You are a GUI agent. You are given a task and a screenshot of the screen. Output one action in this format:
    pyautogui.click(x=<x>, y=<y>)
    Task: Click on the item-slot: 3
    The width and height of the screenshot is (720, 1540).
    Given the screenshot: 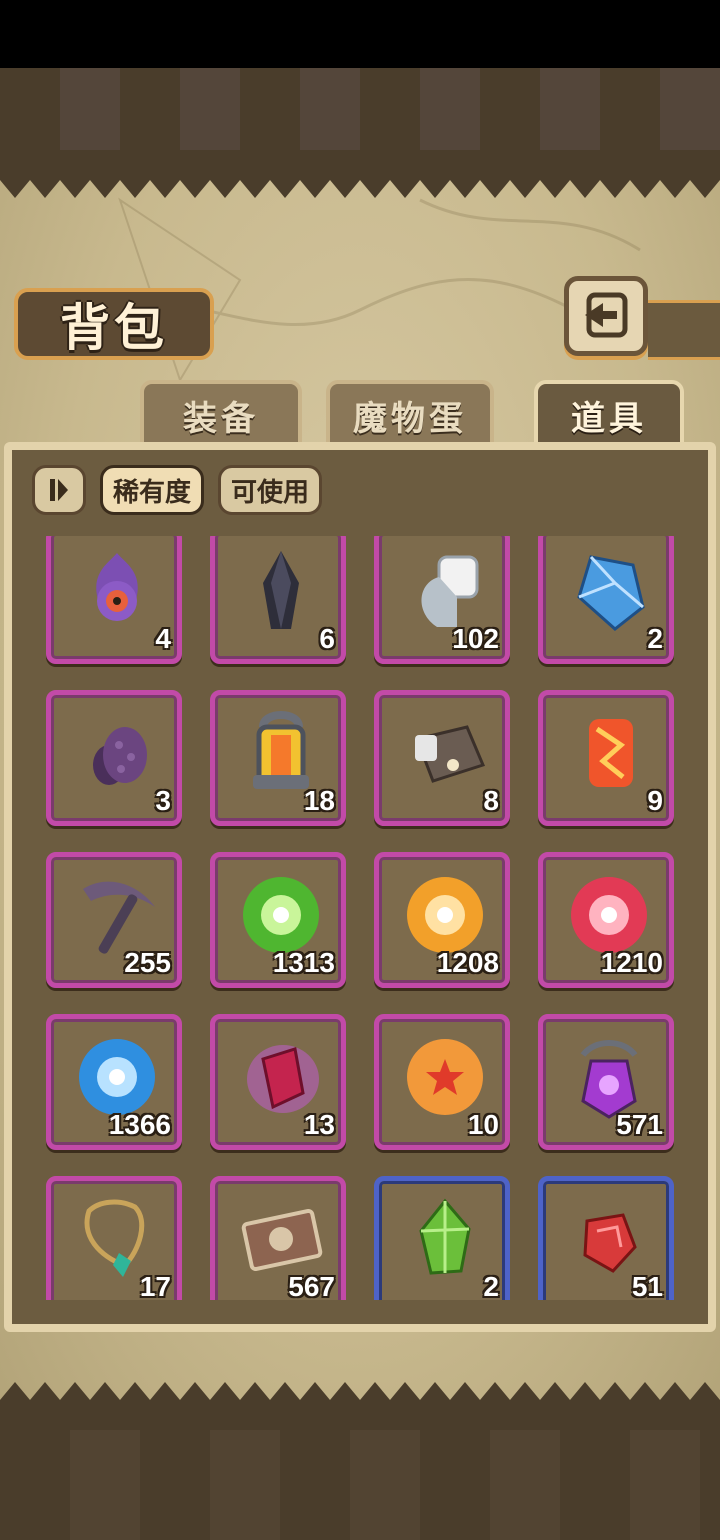 What is the action you would take?
    pyautogui.click(x=114, y=758)
    